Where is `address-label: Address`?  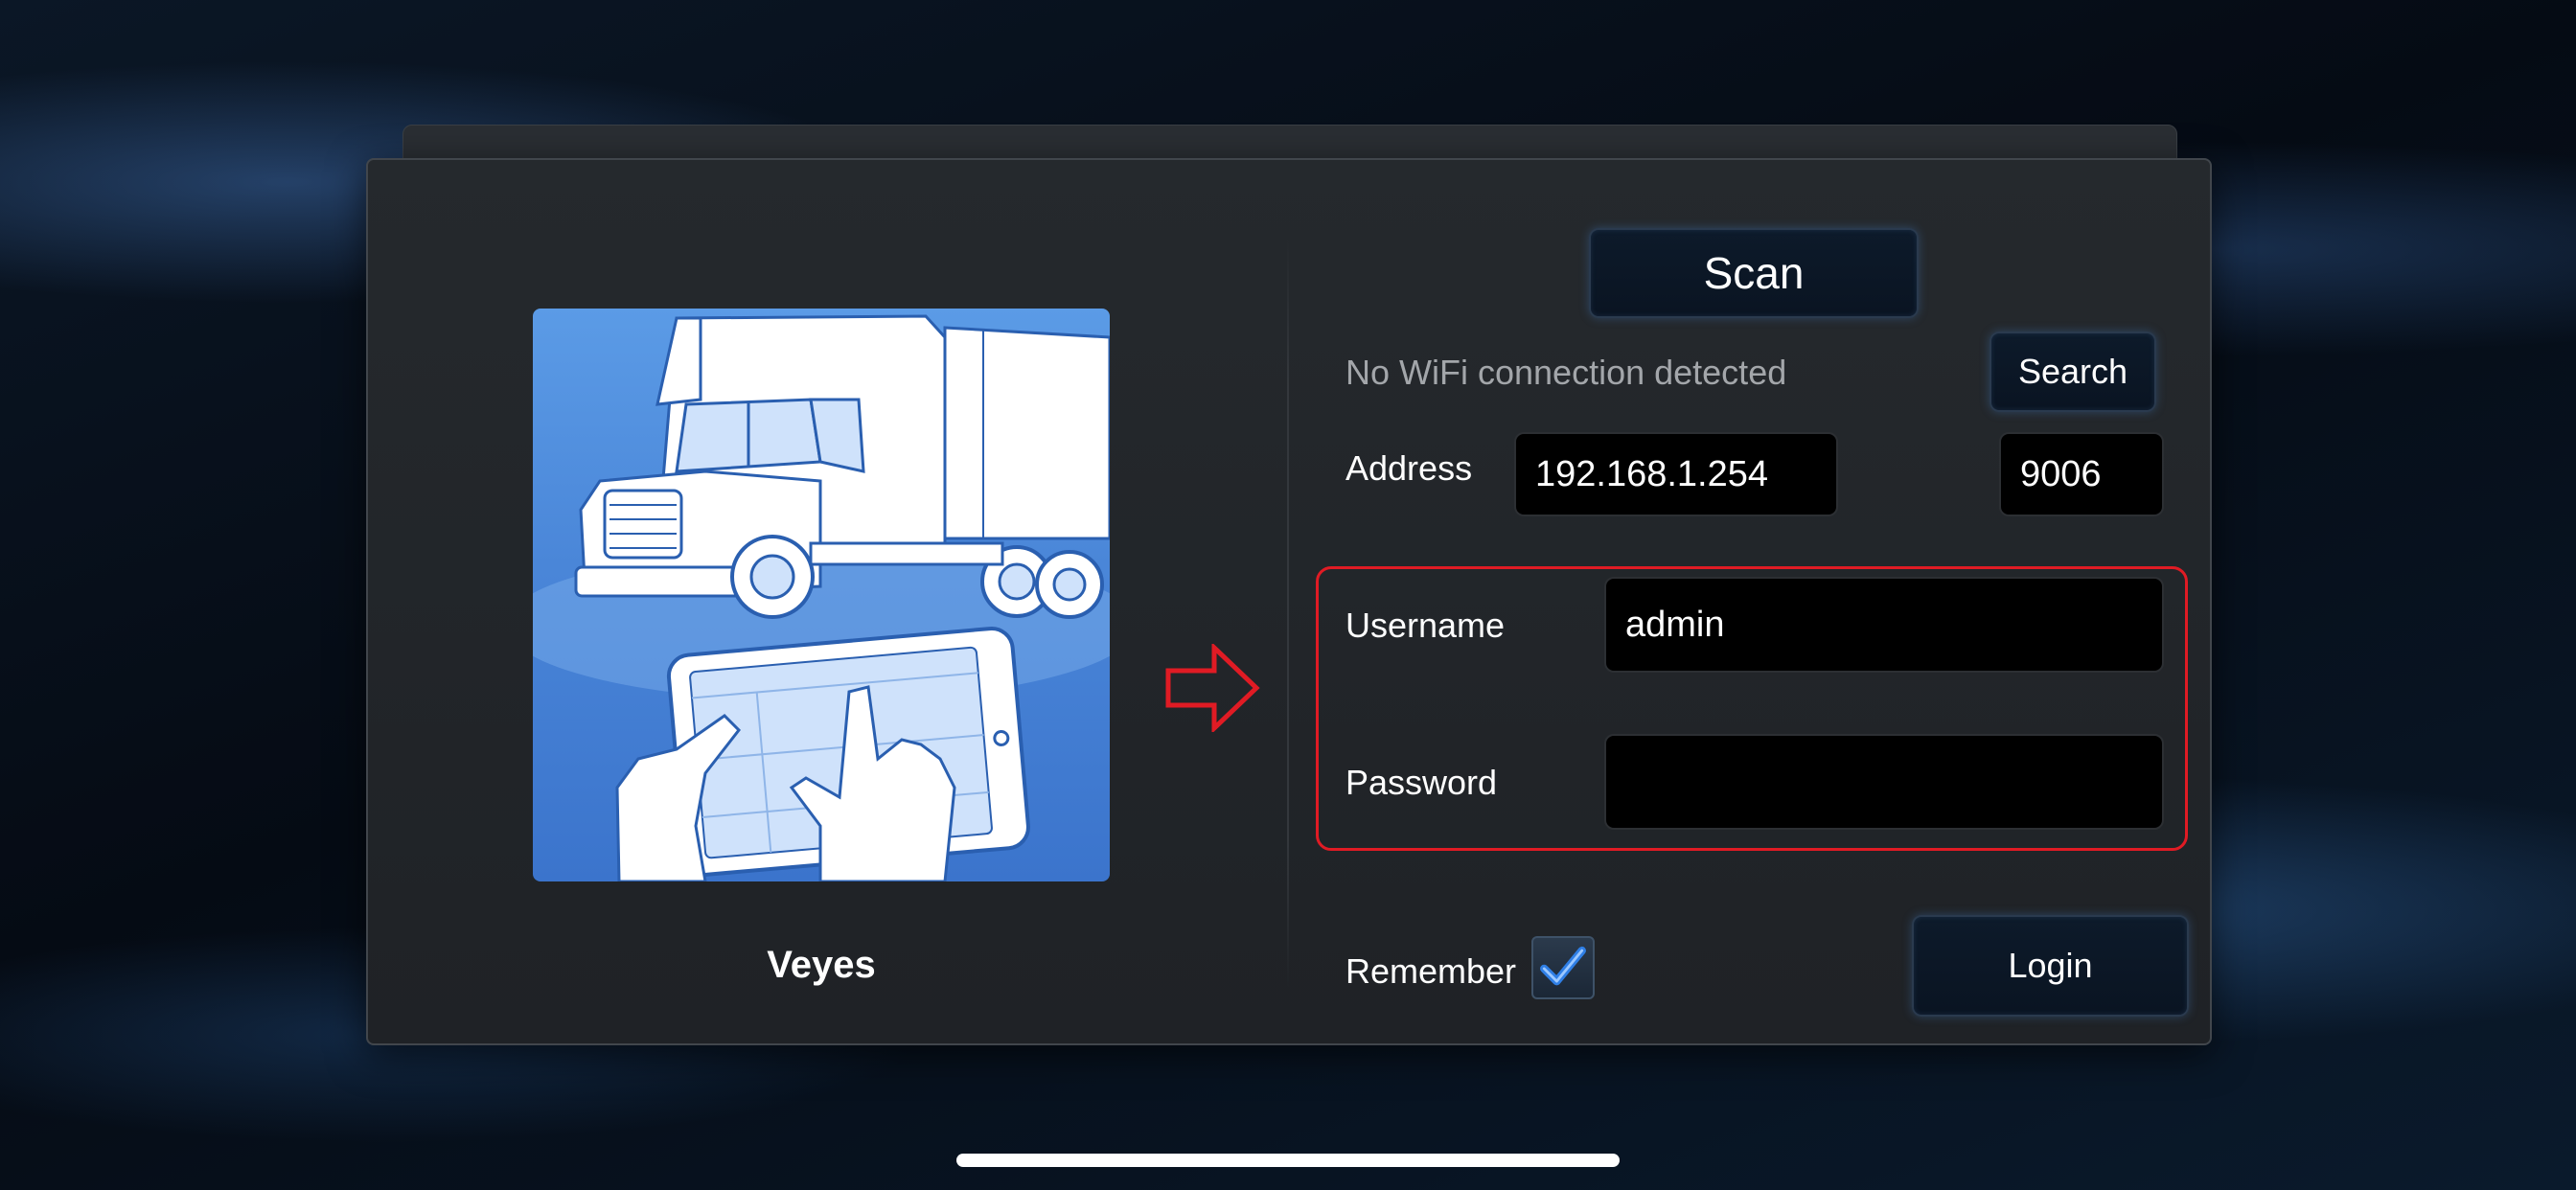 address-label: Address is located at coordinates (1410, 468).